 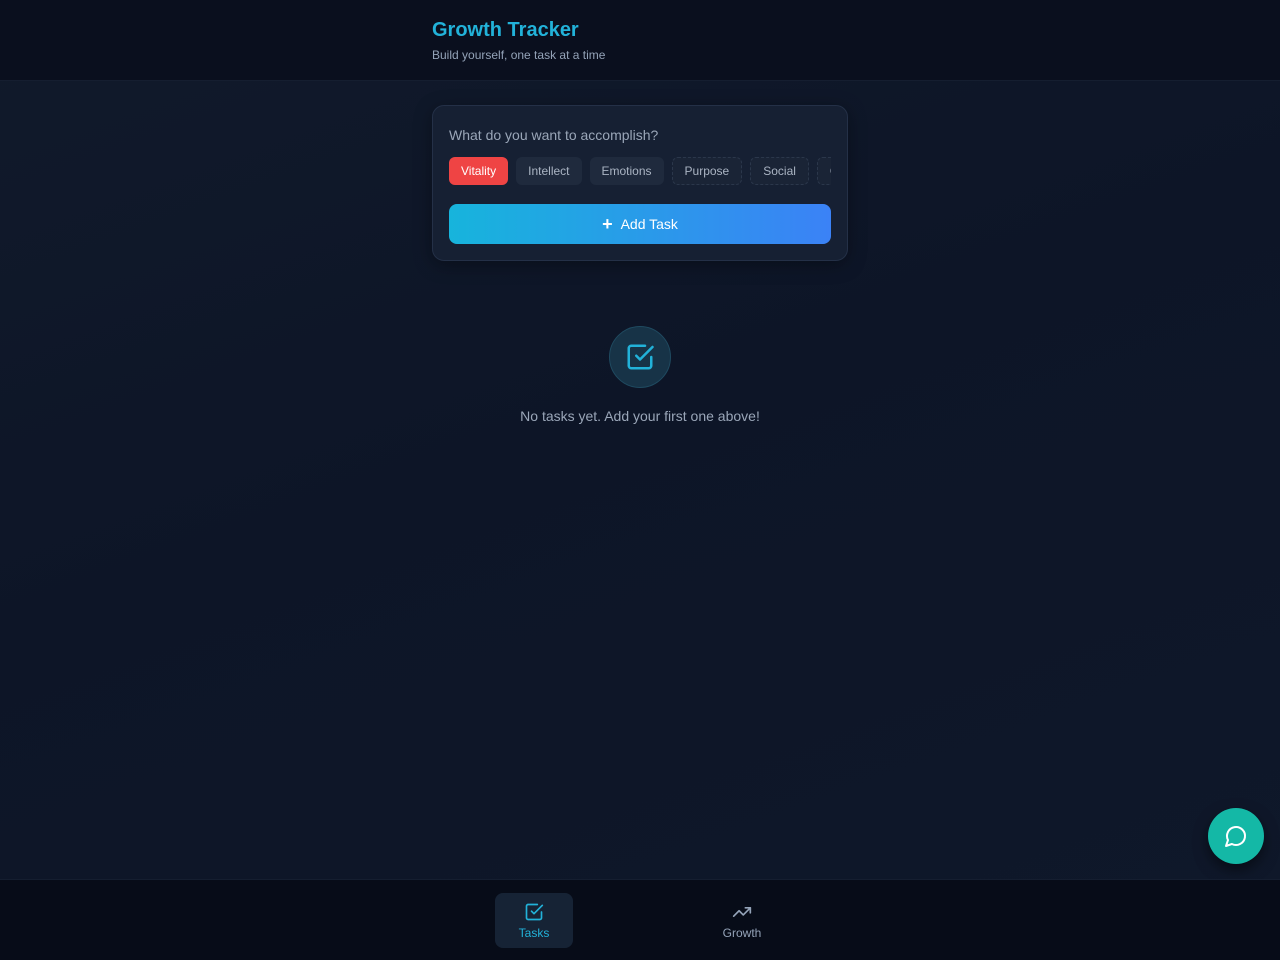 I want to click on empty-state-icon-circle, so click(x=640, y=357).